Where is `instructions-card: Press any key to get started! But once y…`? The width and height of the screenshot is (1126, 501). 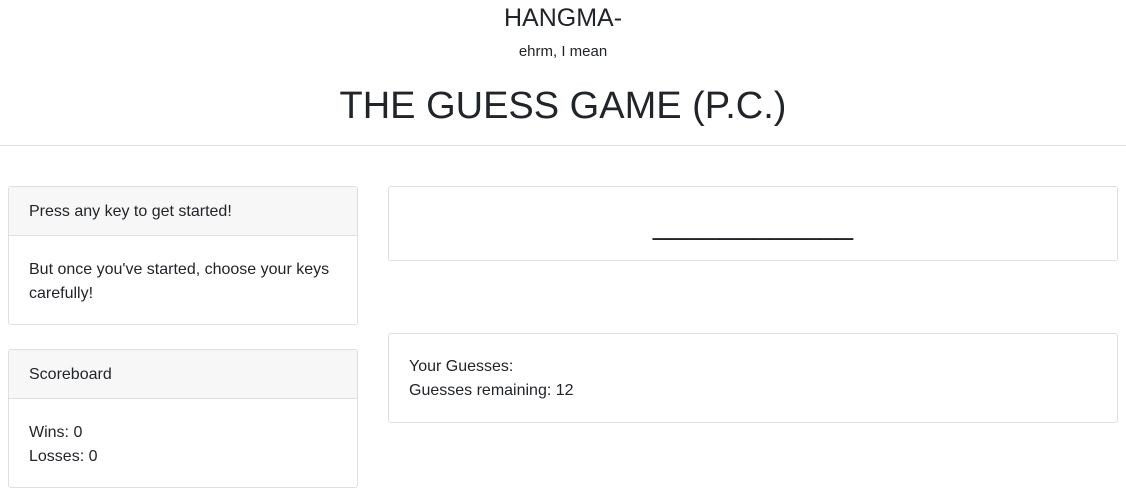 instructions-card: Press any key to get started! But once y… is located at coordinates (183, 255).